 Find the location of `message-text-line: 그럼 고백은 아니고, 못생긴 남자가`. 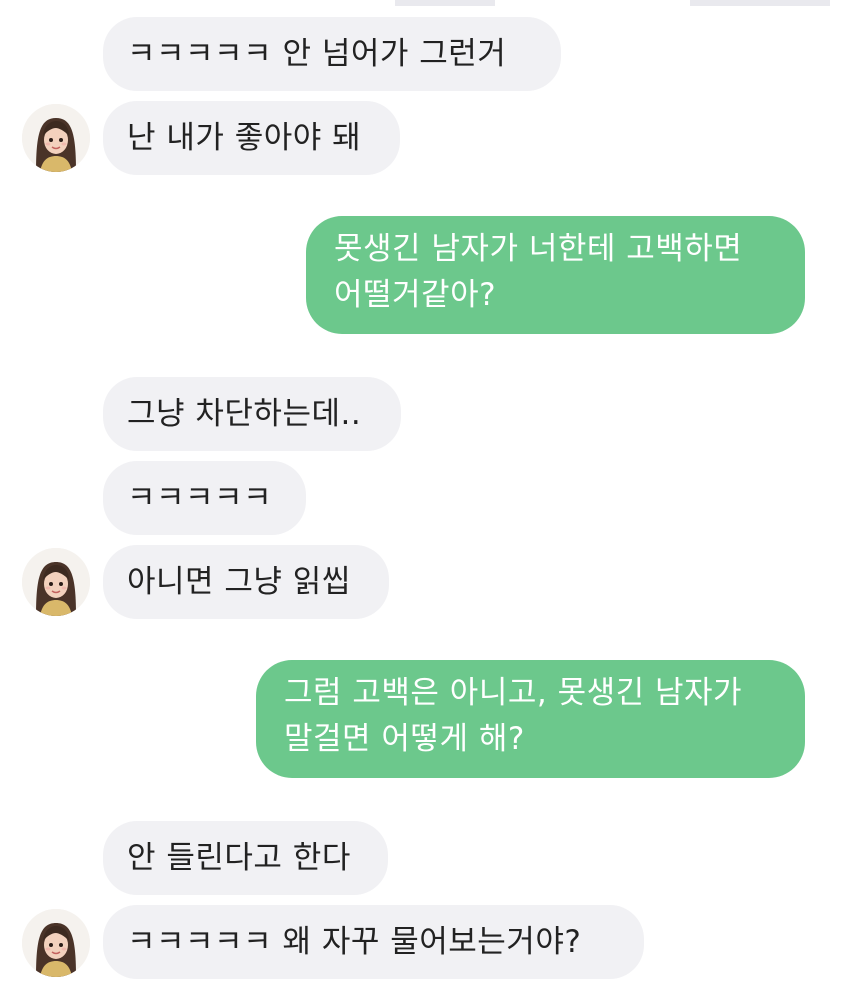

message-text-line: 그럼 고백은 아니고, 못생긴 남자가 is located at coordinates (513, 693).